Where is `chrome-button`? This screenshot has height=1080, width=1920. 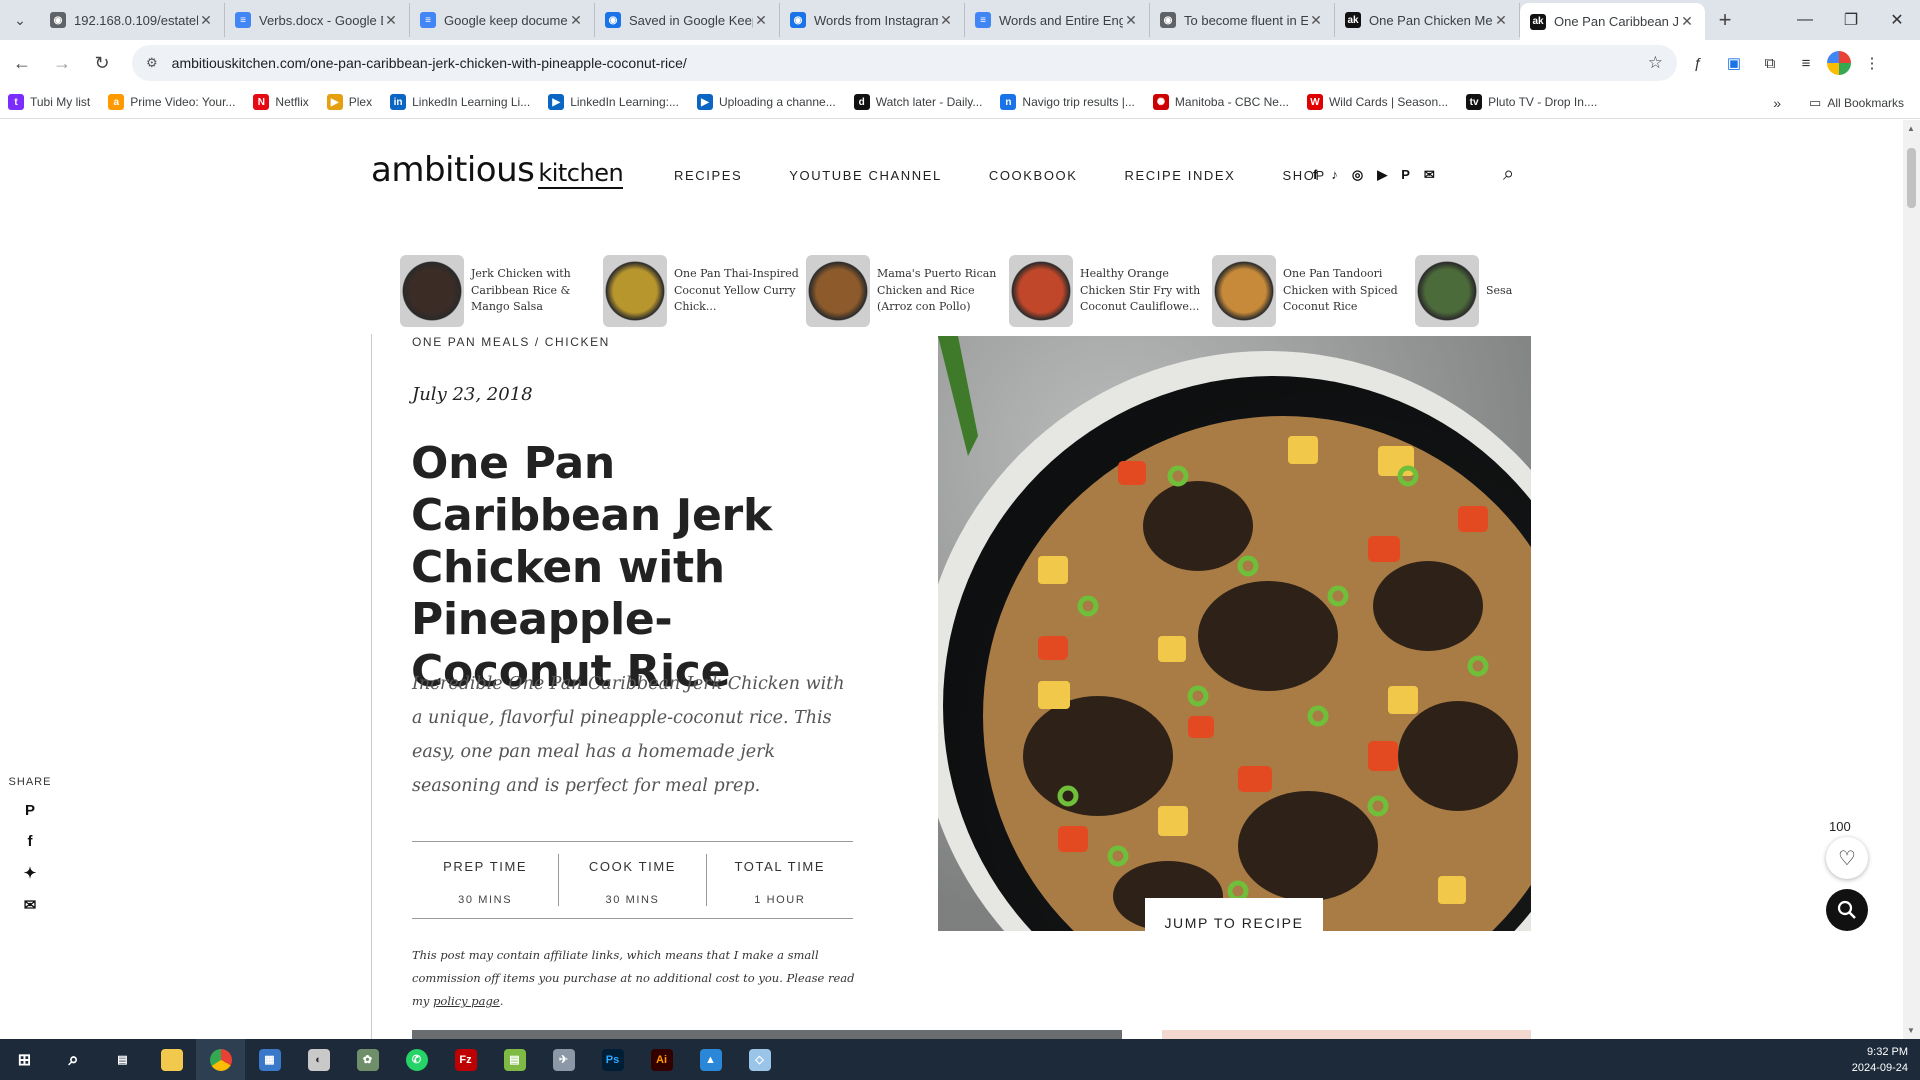 chrome-button is located at coordinates (220, 1059).